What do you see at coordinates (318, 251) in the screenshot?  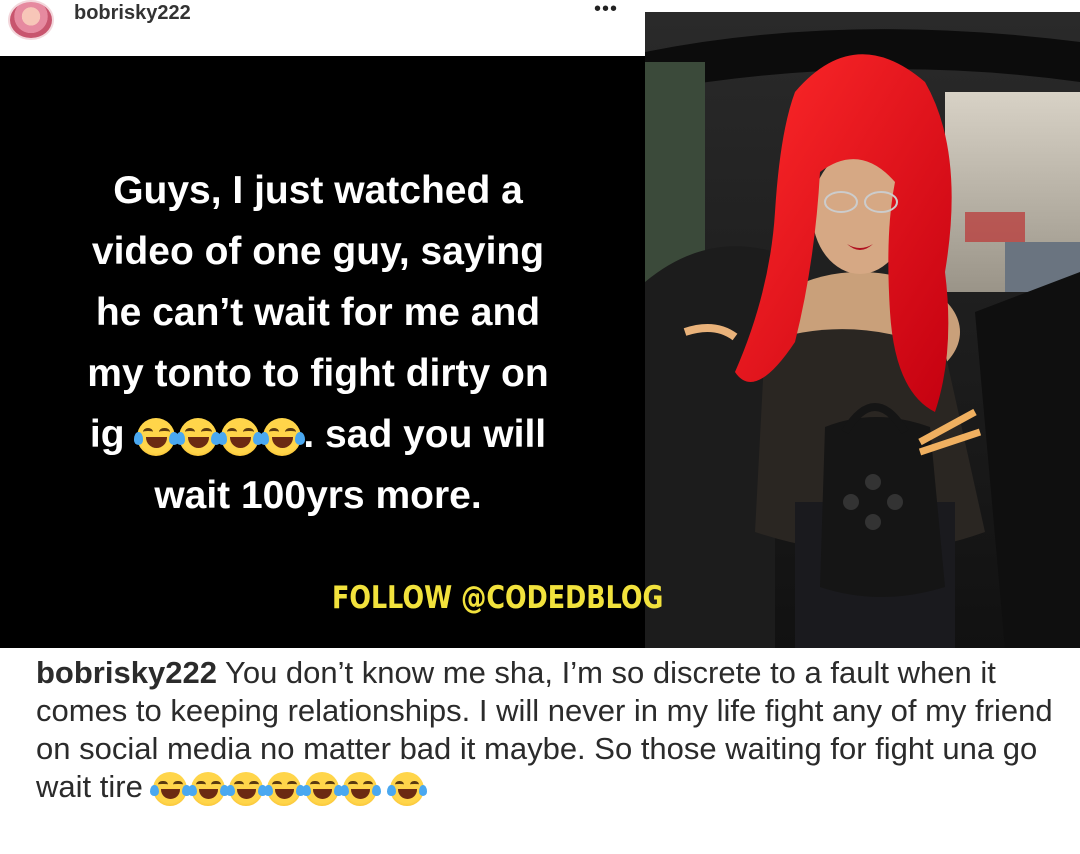 I see `quote-line: video of one guy, saying` at bounding box center [318, 251].